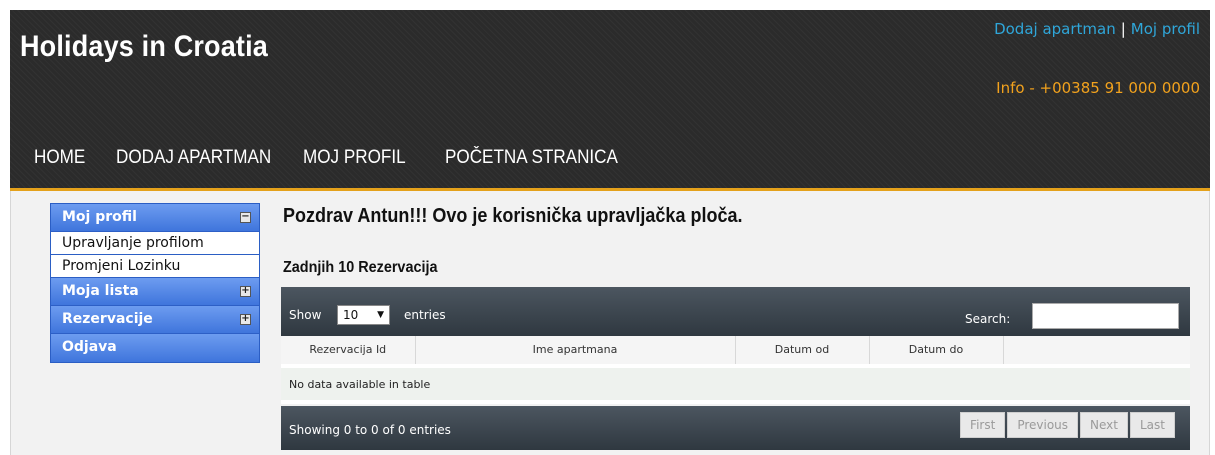 This screenshot has height=455, width=1215. Describe the element at coordinates (936, 351) in the screenshot. I see `column-header-datum-do: Datum do` at that location.